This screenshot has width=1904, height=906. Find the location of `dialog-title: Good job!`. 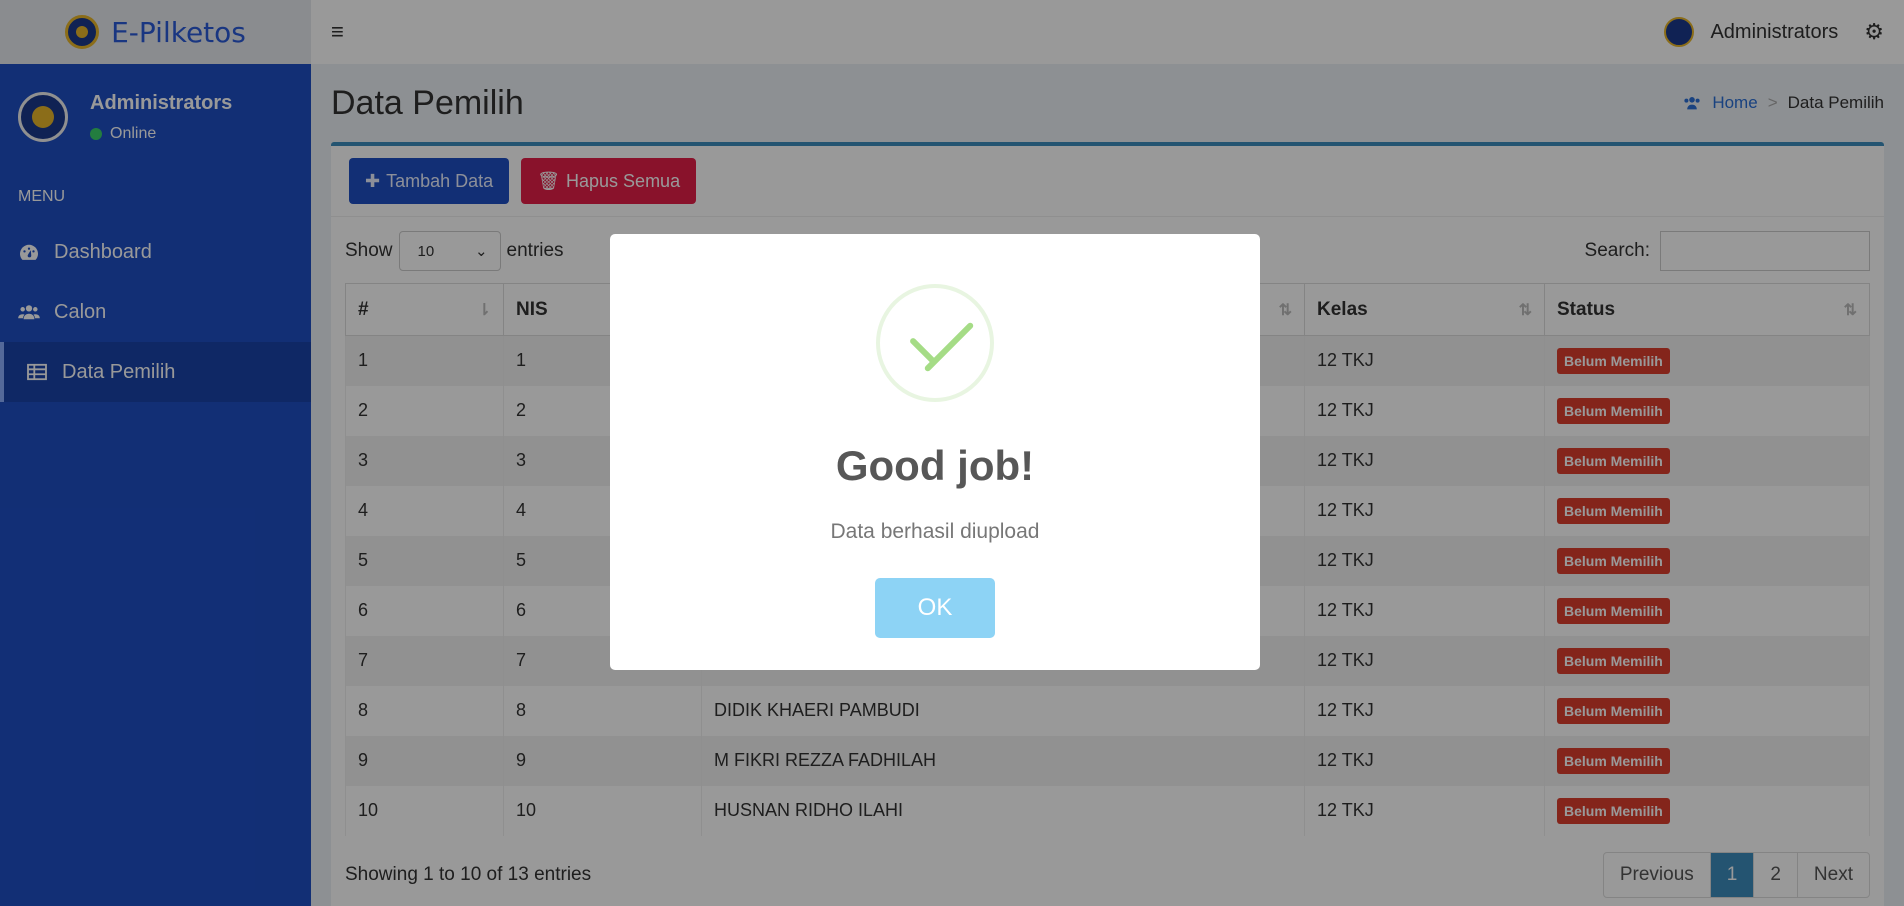

dialog-title: Good job! is located at coordinates (935, 465).